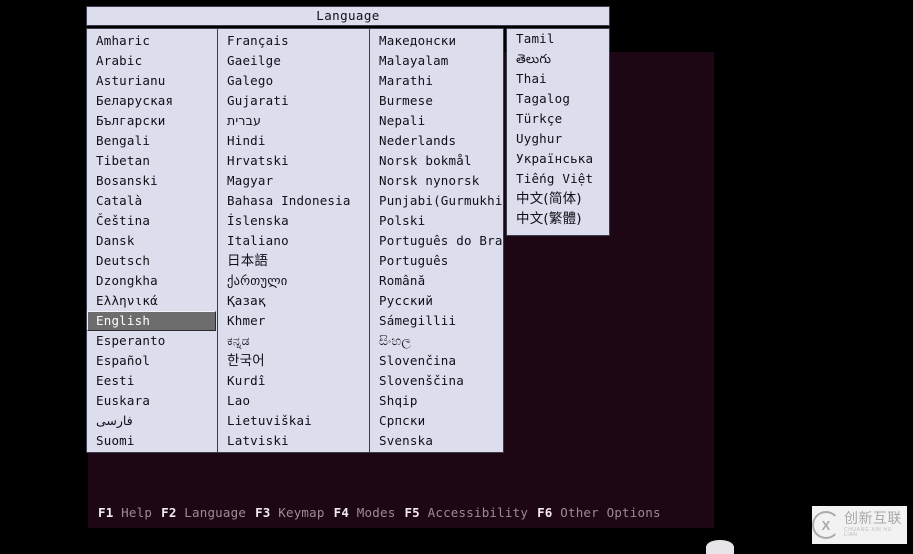 Image resolution: width=913 pixels, height=554 pixels. What do you see at coordinates (558, 179) in the screenshot?
I see `language-item: Tiếng Việt` at bounding box center [558, 179].